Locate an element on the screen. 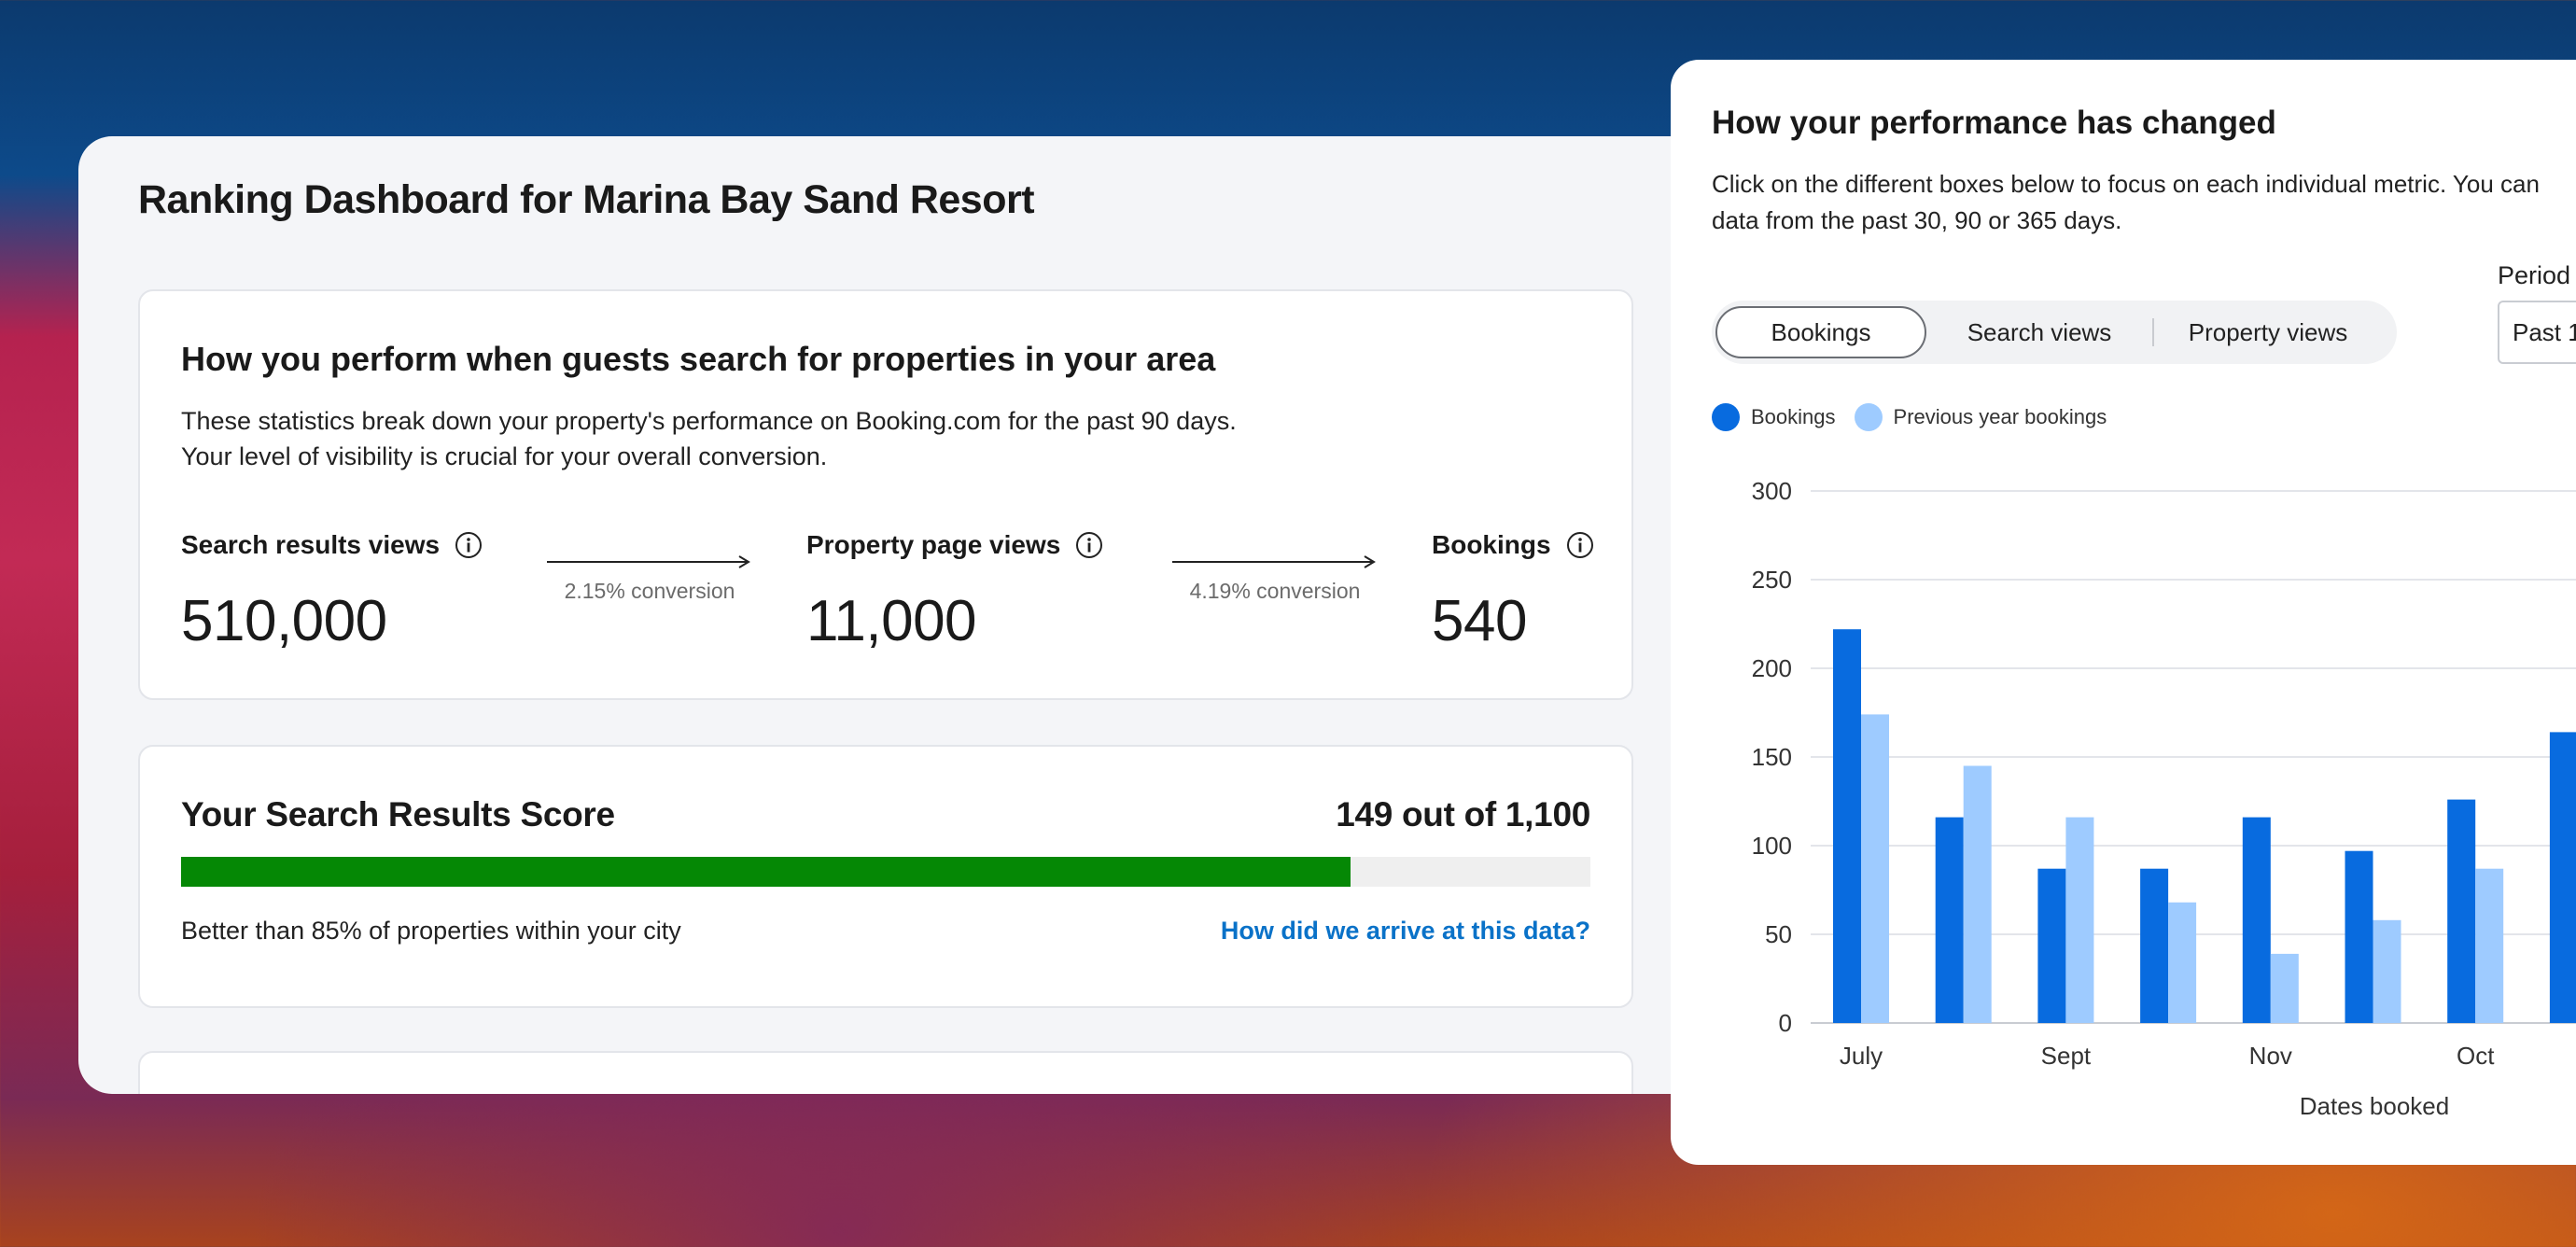 Image resolution: width=2576 pixels, height=1247 pixels. conversion-rate: 4.19% conversion is located at coordinates (1275, 591).